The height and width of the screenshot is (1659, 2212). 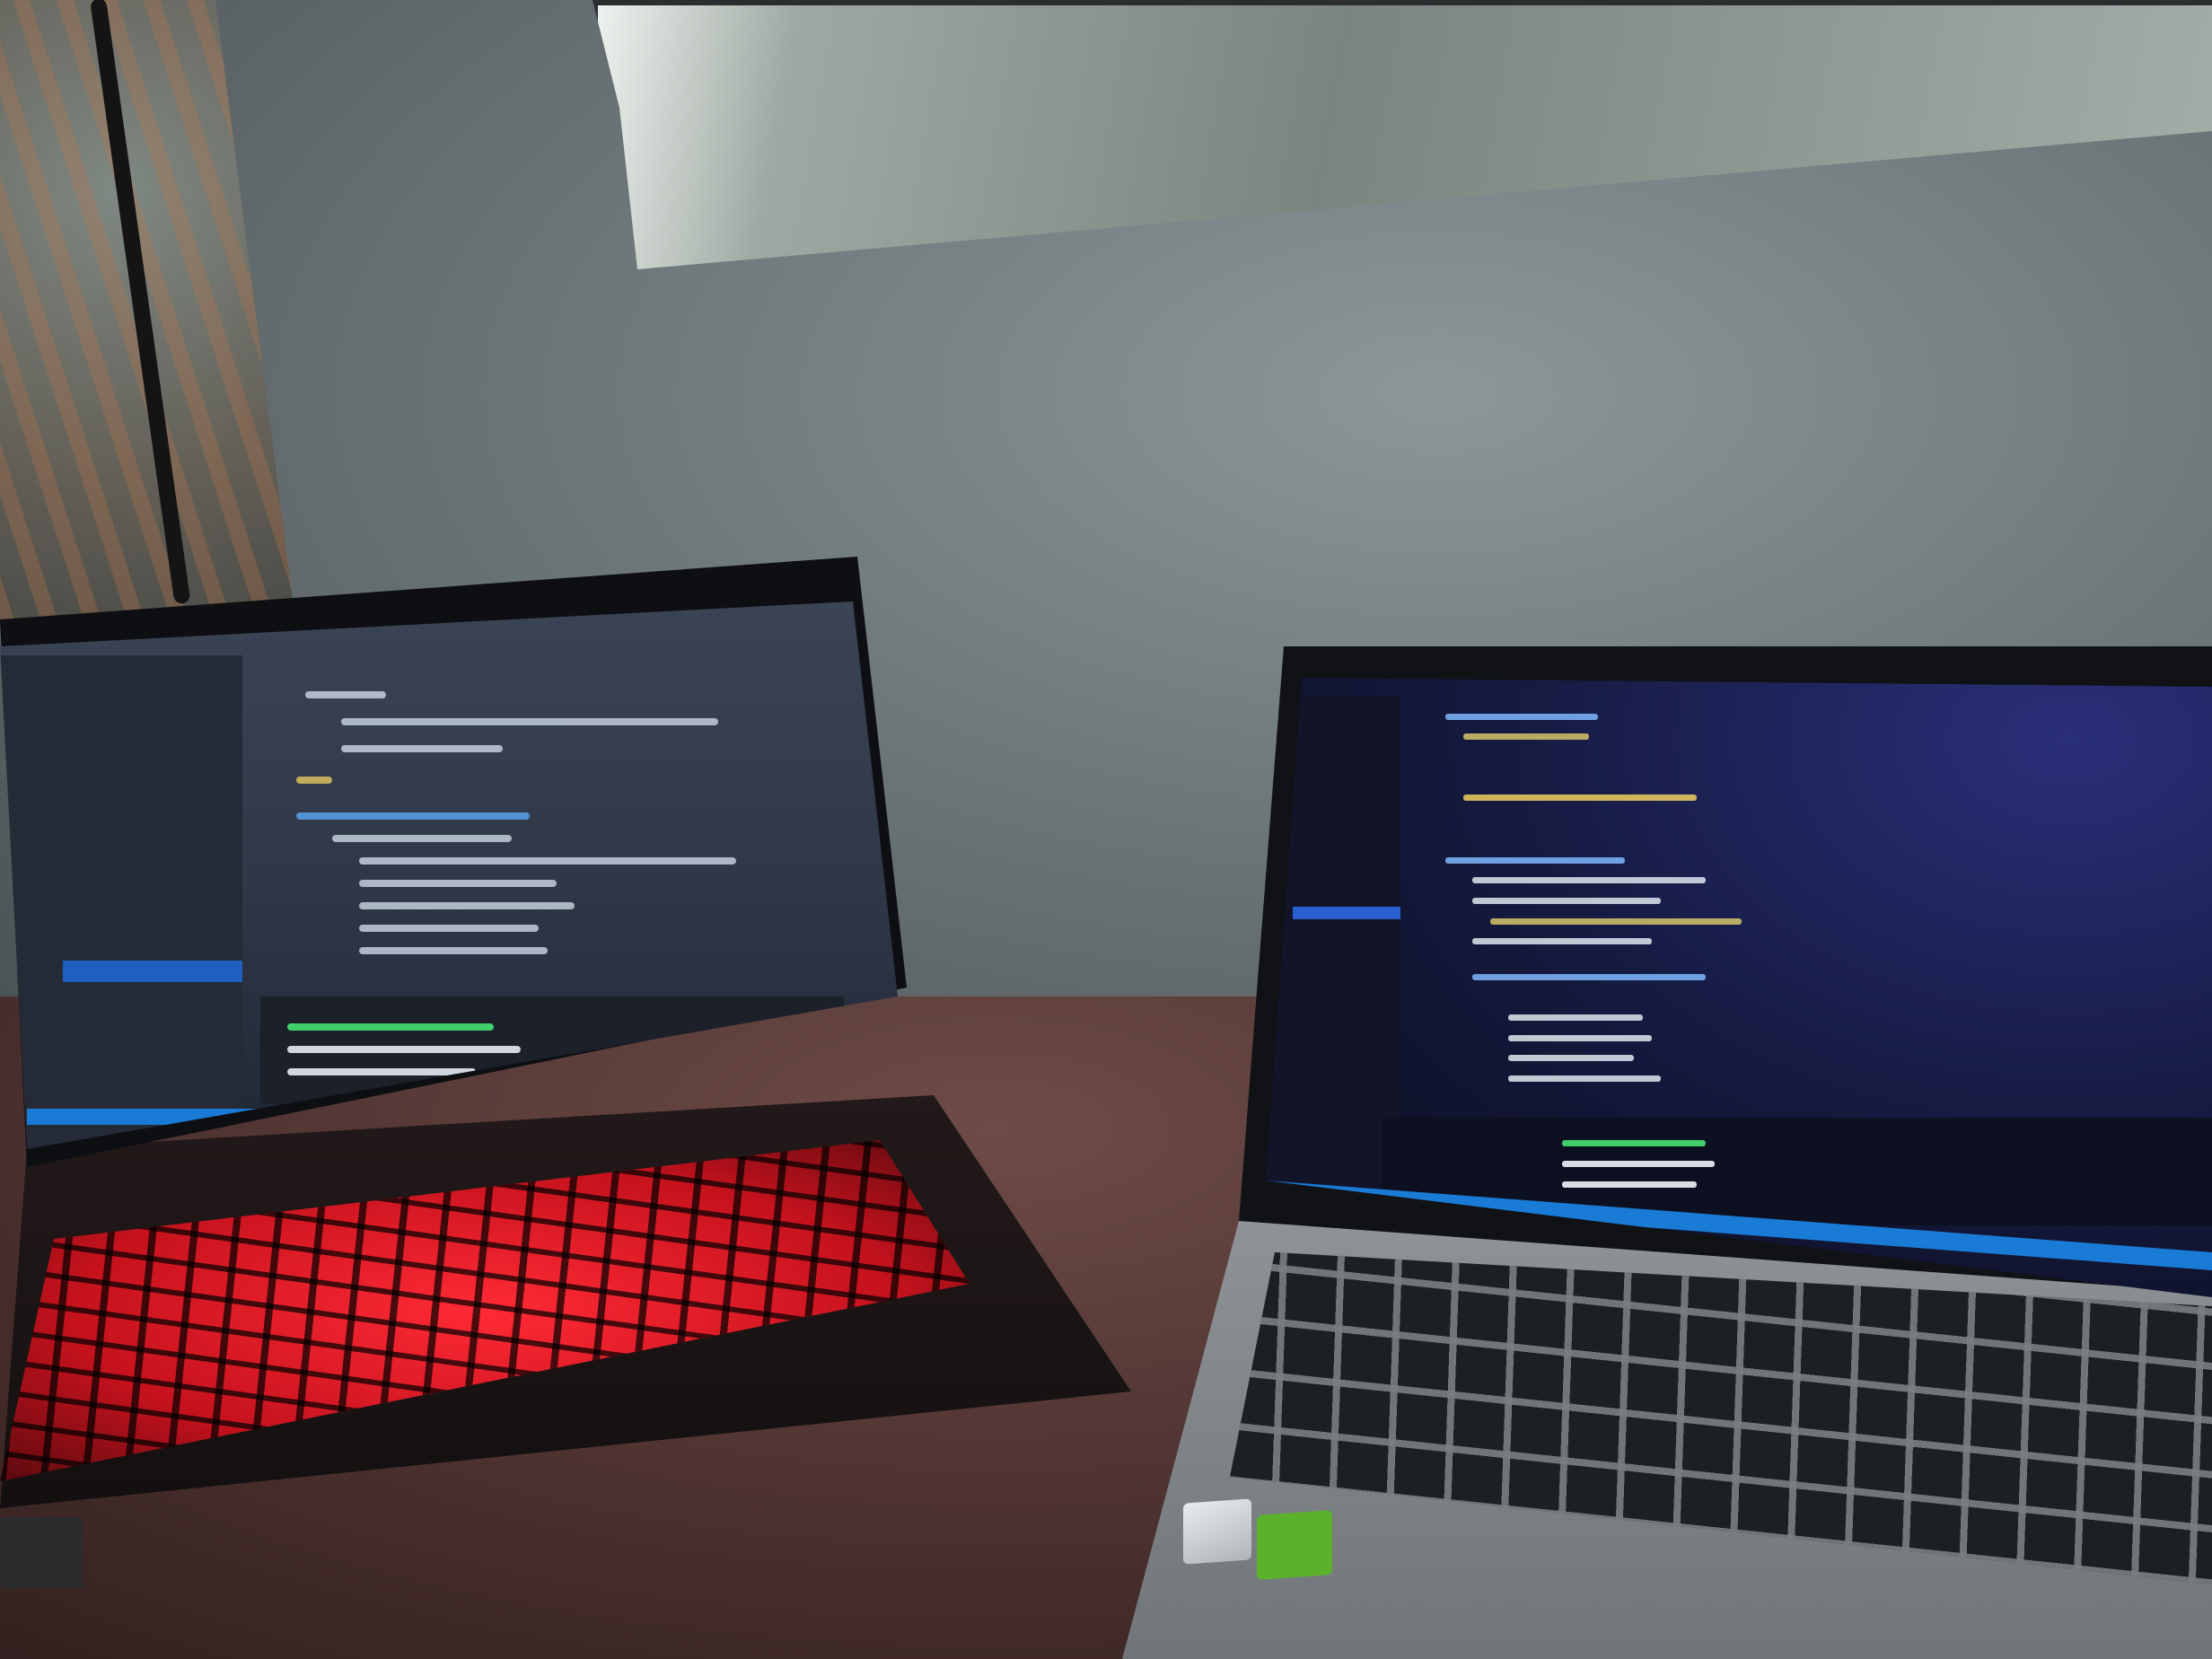 What do you see at coordinates (516, 822) in the screenshot?
I see `left-code-text` at bounding box center [516, 822].